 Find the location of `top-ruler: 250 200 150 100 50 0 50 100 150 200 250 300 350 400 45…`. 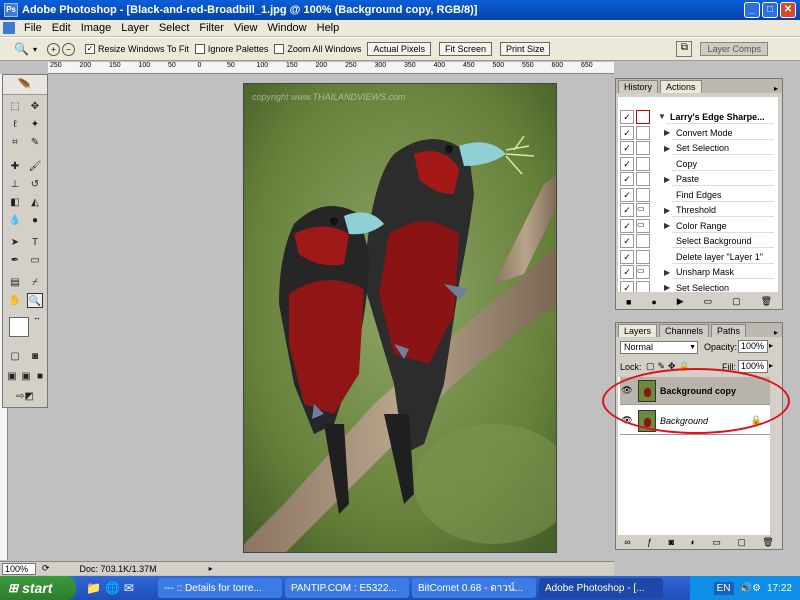

top-ruler: 250 200 150 100 50 0 50 100 150 200 250 300 350 400 45… is located at coordinates (331, 68).